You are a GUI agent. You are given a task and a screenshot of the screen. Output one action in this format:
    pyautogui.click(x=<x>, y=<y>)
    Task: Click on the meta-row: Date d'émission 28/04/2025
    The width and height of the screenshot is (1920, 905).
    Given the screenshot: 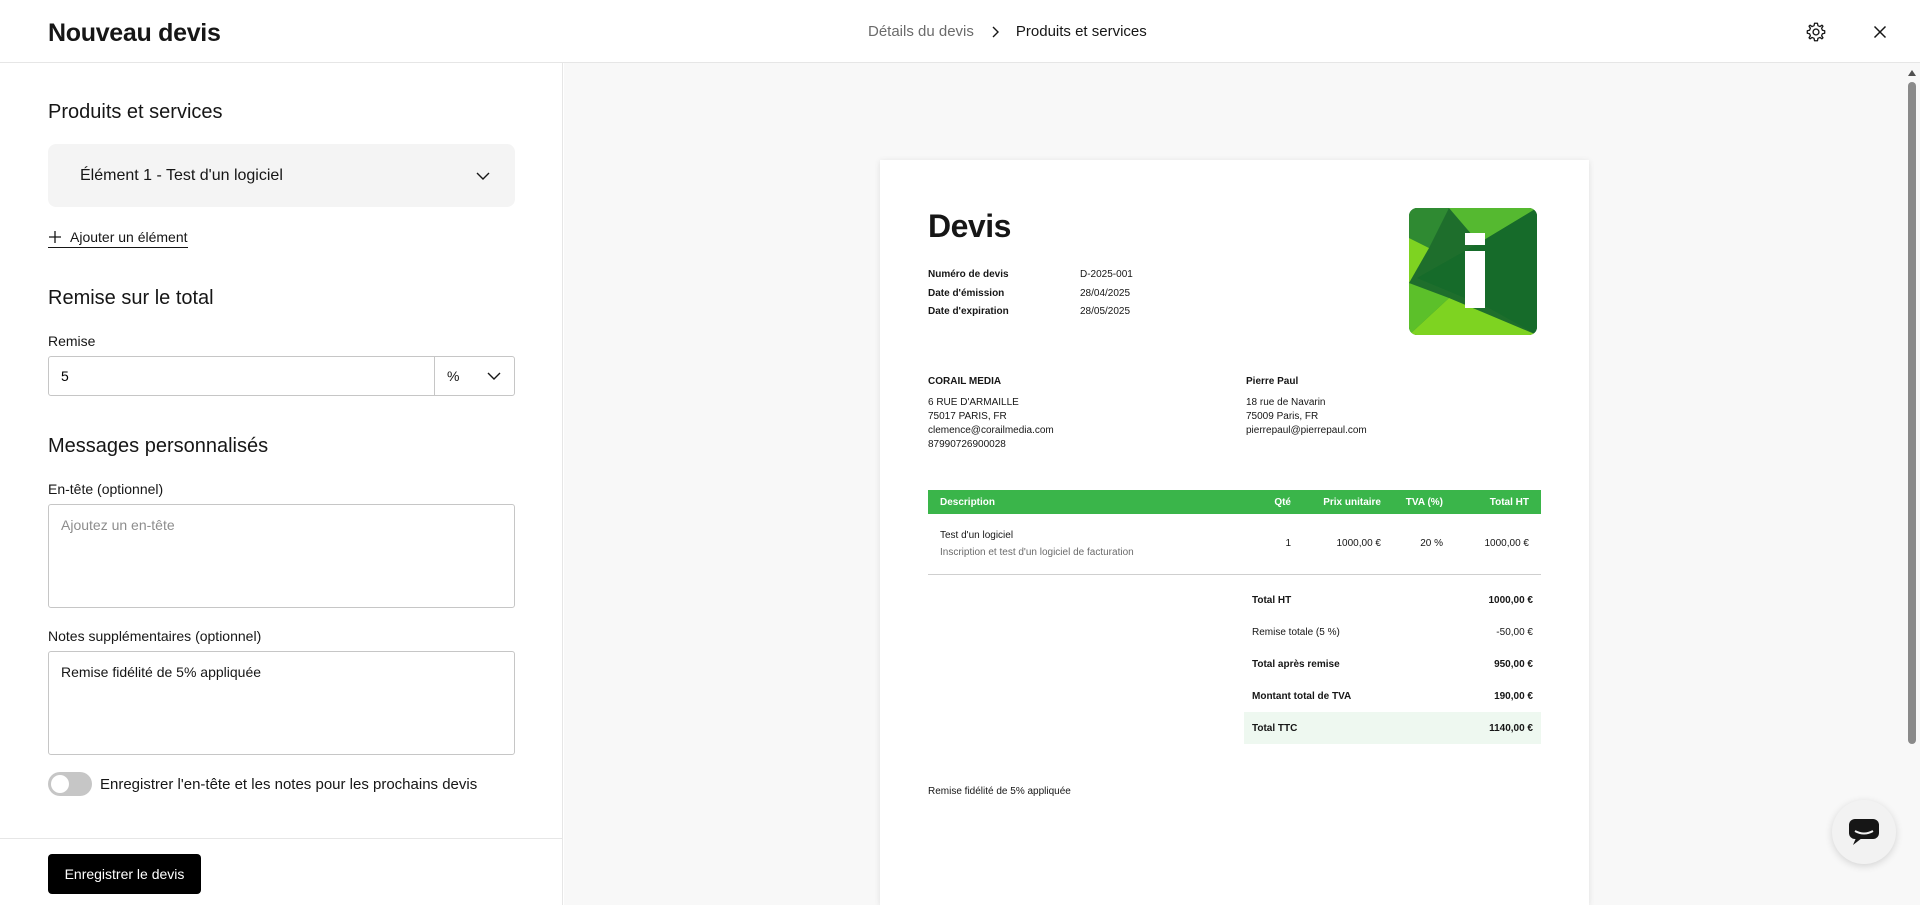 What is the action you would take?
    pyautogui.click(x=1030, y=294)
    